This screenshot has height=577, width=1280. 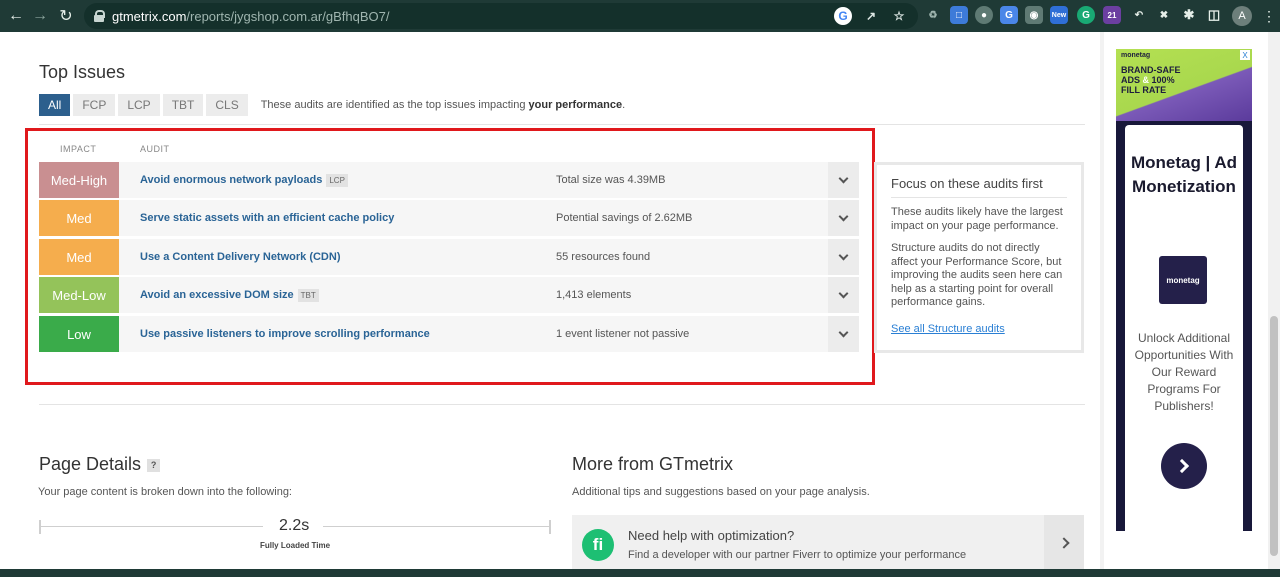 I want to click on tab-cls: CLS, so click(x=227, y=105).